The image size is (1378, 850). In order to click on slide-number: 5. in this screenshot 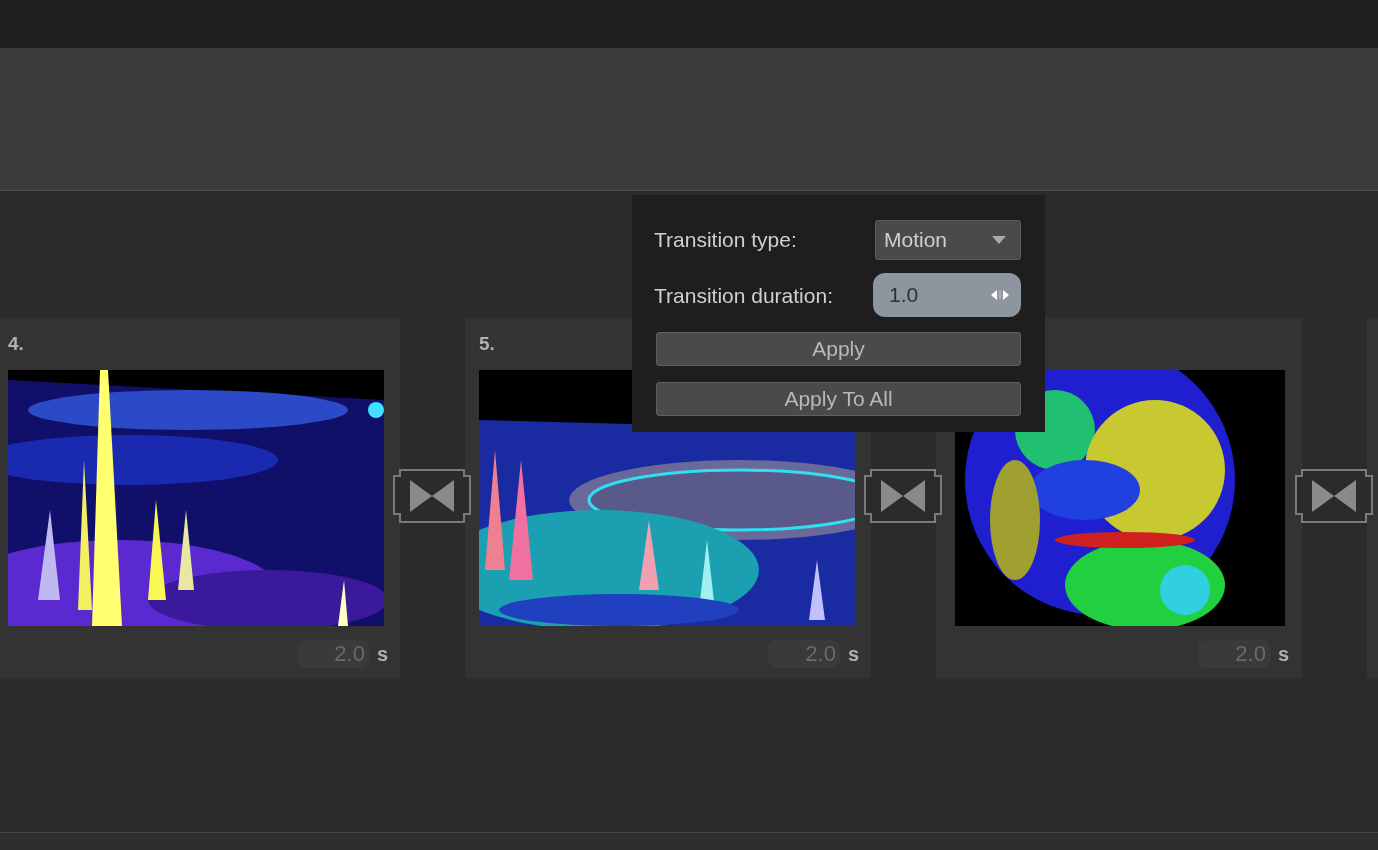, I will do `click(487, 344)`.